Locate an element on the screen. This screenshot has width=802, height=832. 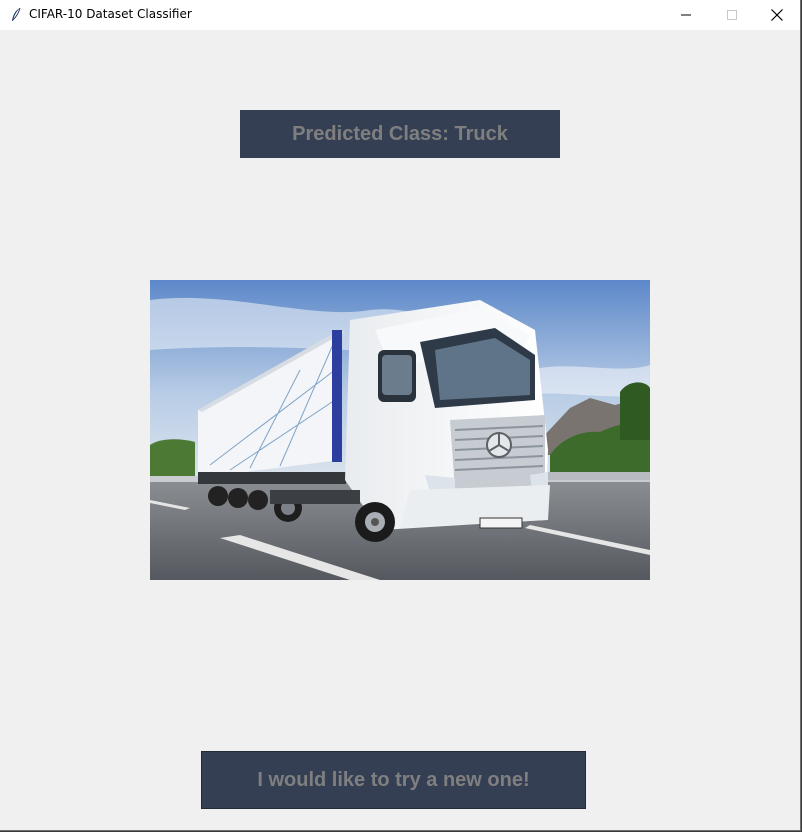
title-bar: CIFAR-10 Dataset Classifier is located at coordinates (400, 15).